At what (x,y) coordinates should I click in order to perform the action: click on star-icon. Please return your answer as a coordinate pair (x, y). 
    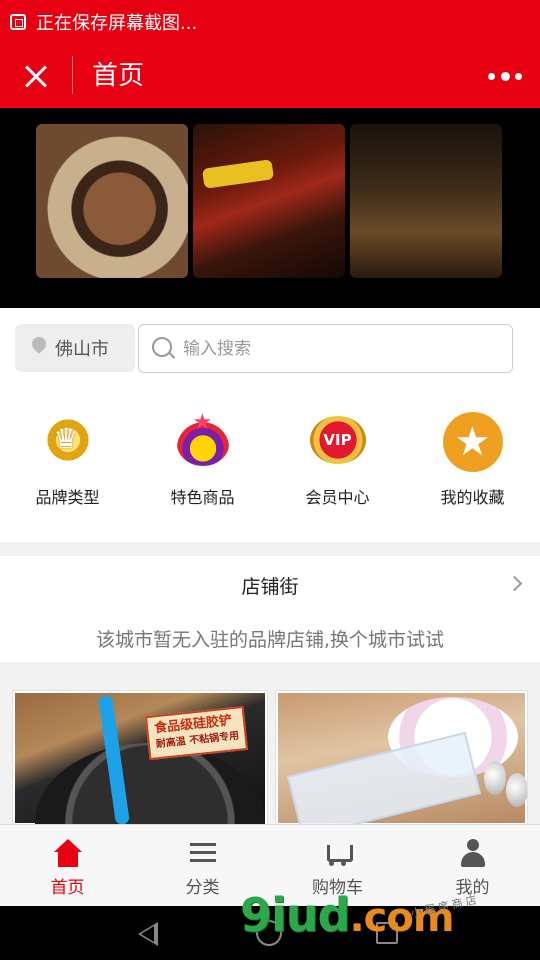
    Looking at the image, I should click on (473, 442).